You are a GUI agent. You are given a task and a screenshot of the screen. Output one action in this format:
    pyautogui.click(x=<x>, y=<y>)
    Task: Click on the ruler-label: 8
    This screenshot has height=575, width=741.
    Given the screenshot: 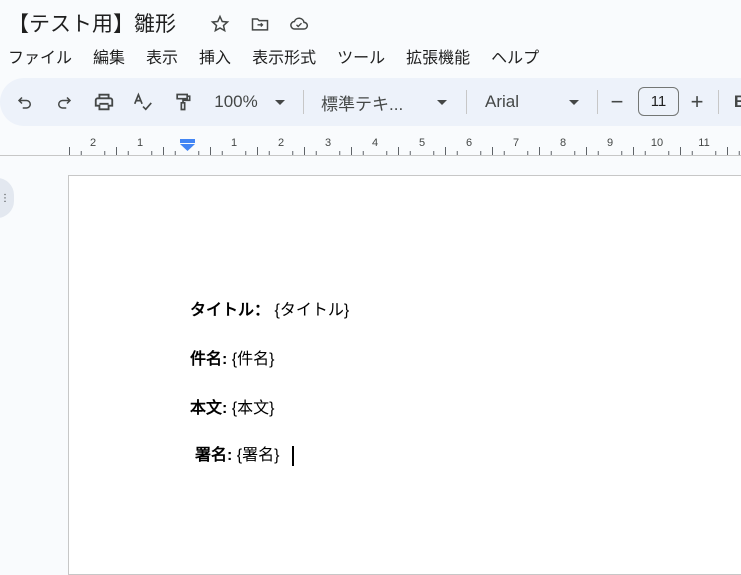 What is the action you would take?
    pyautogui.click(x=563, y=143)
    